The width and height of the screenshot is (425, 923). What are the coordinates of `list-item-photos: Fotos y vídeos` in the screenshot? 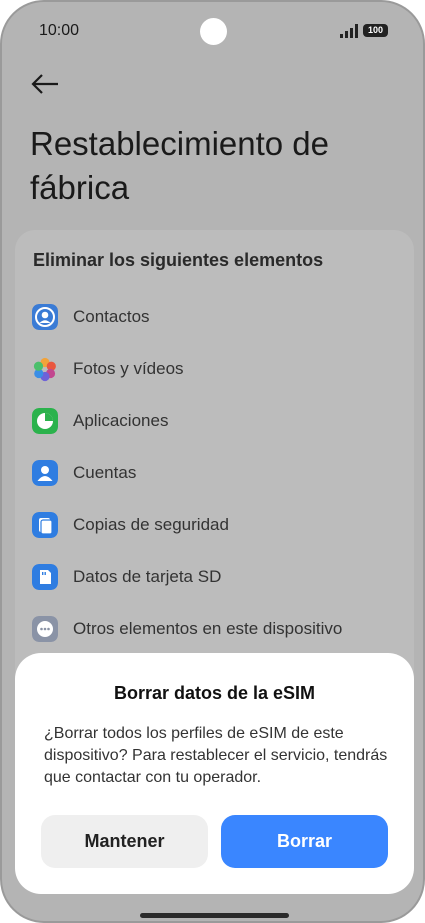 It's located at (217, 371).